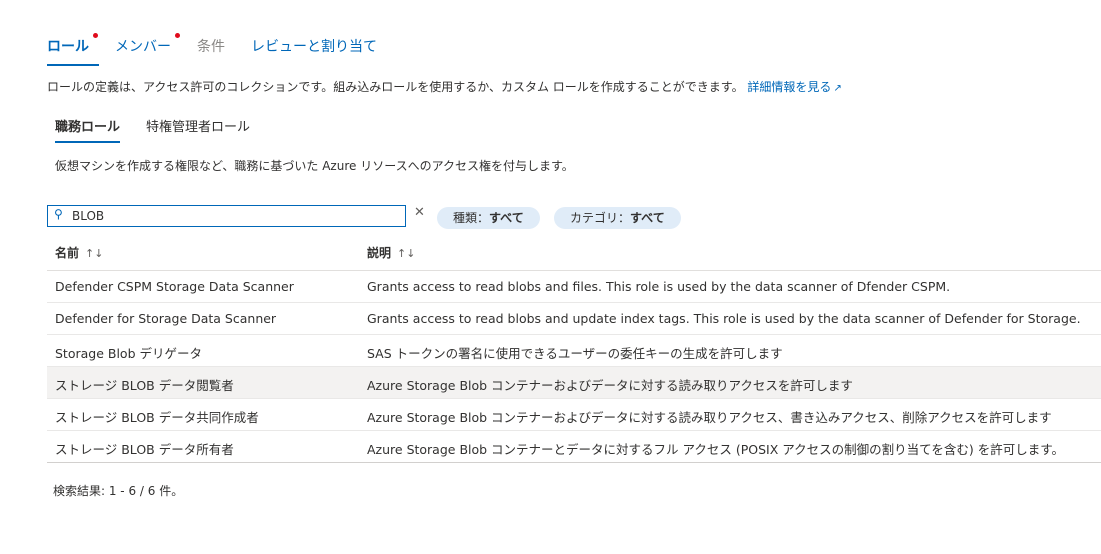  What do you see at coordinates (600, 218) in the screenshot?
I see `category-filter-label: カテゴリ：` at bounding box center [600, 218].